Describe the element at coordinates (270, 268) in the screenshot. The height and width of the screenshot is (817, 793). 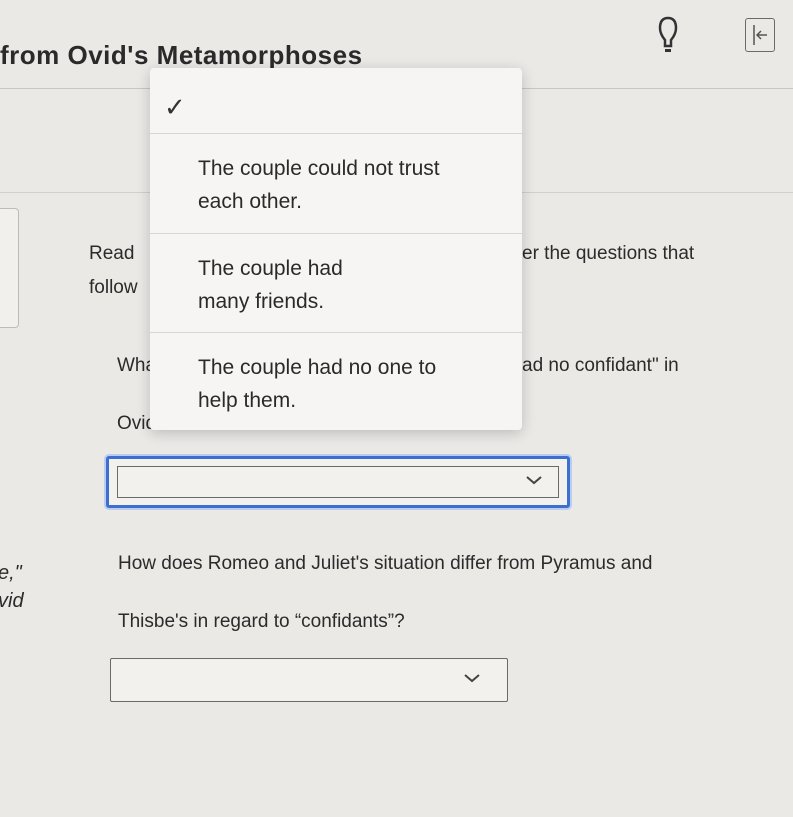
I see `menu-option-line: The couple had` at that location.